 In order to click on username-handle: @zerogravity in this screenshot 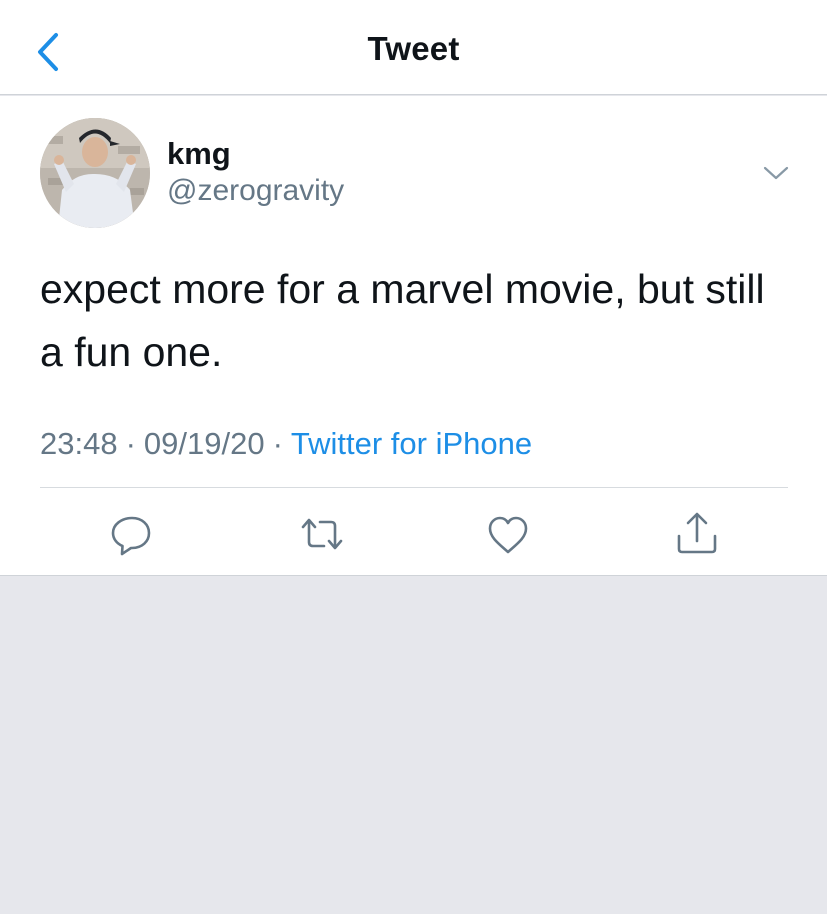, I will do `click(255, 191)`.